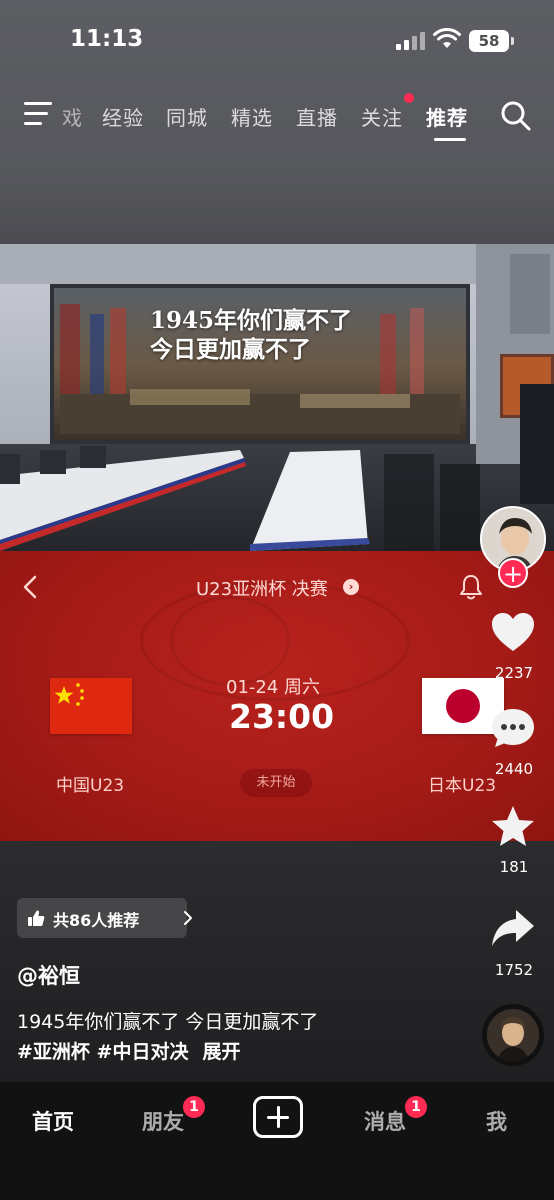  What do you see at coordinates (230, 349) in the screenshot?
I see `overlay-line-2: 今日更加赢不了` at bounding box center [230, 349].